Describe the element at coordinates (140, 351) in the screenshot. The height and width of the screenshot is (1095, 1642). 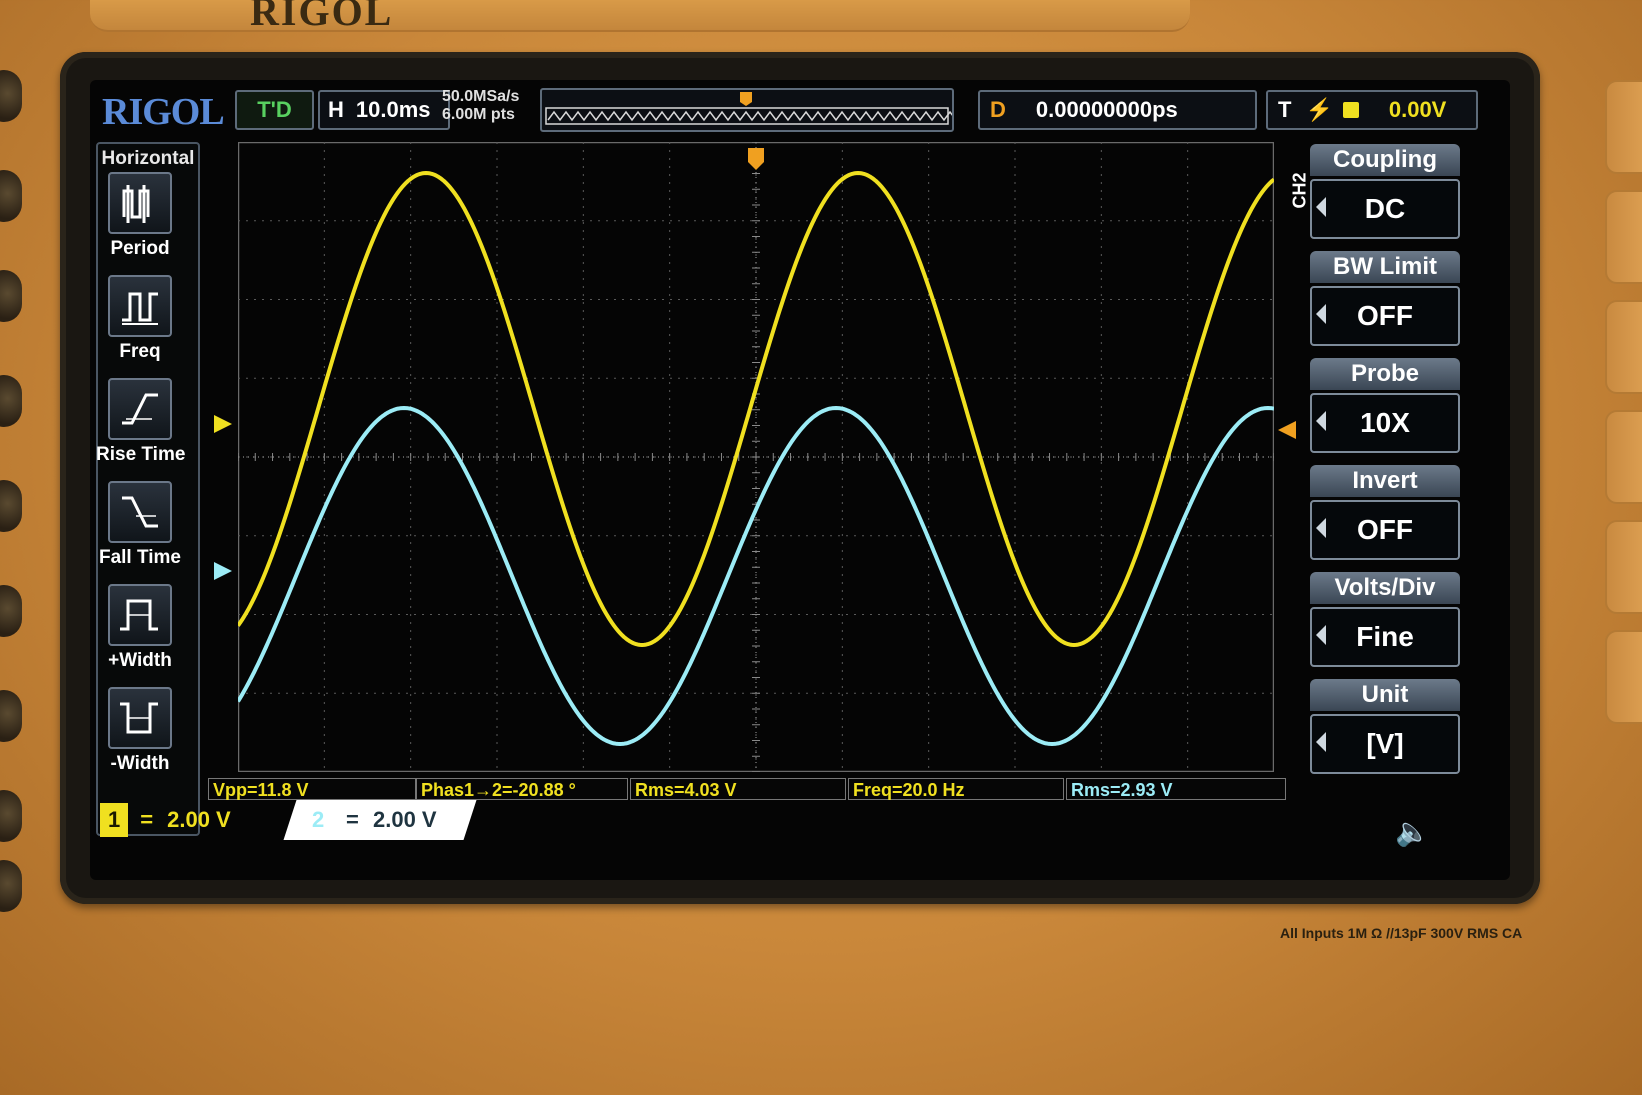
I see `horizontal-menu-label: Freq` at that location.